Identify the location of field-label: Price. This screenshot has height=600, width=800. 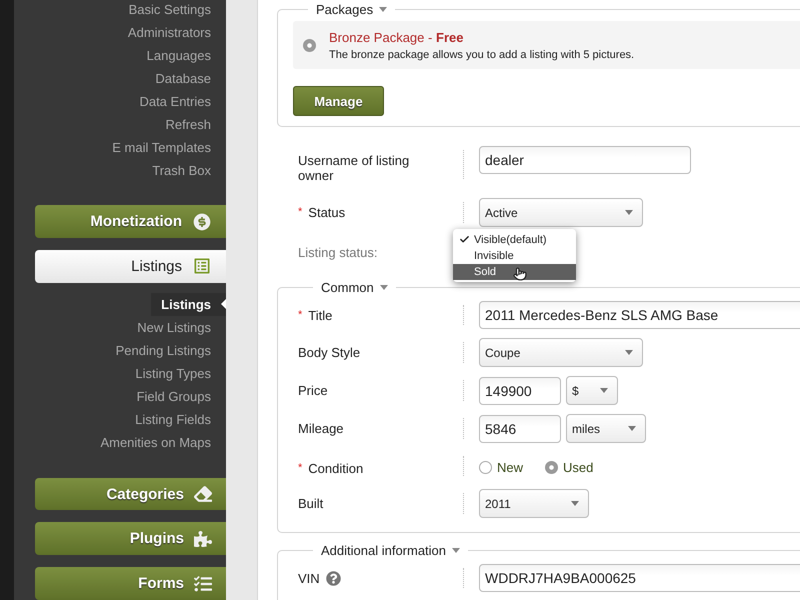
(313, 390).